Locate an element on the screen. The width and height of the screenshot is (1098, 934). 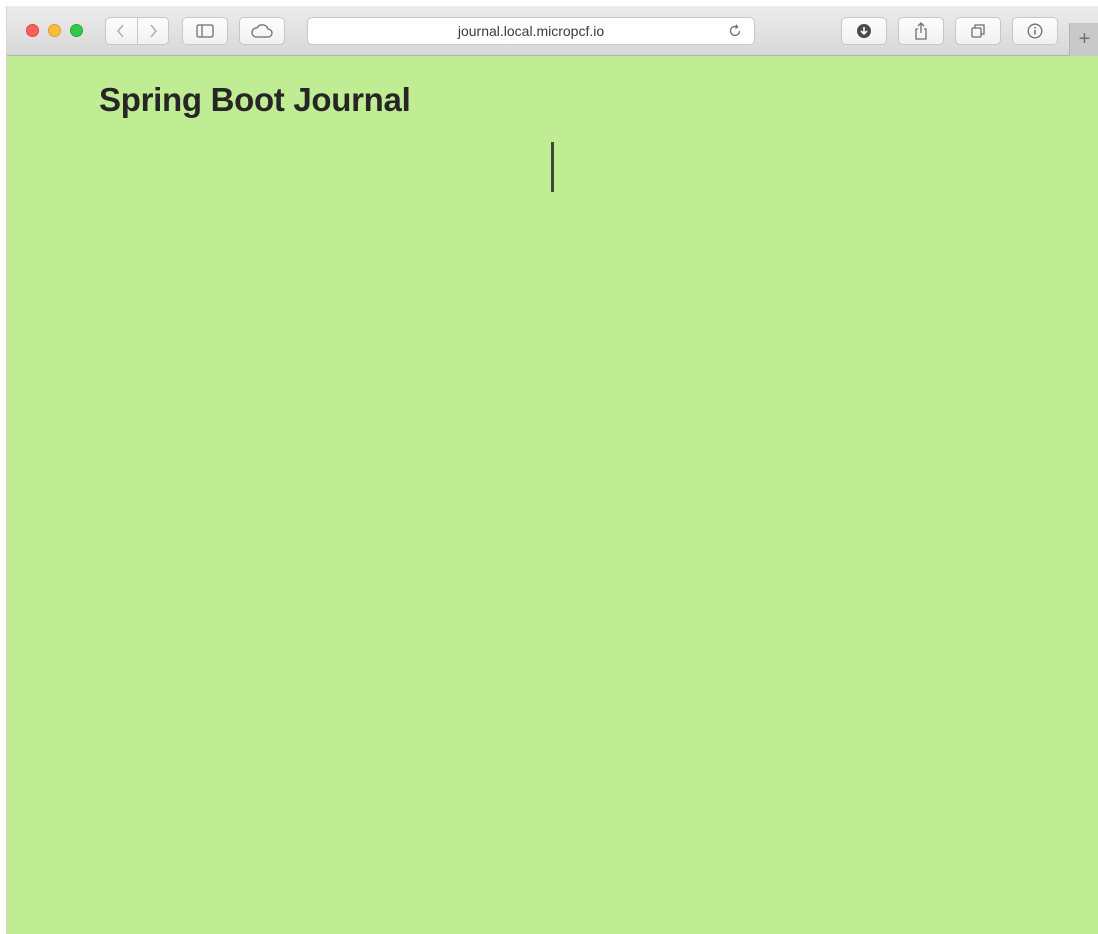
download-icon is located at coordinates (864, 31).